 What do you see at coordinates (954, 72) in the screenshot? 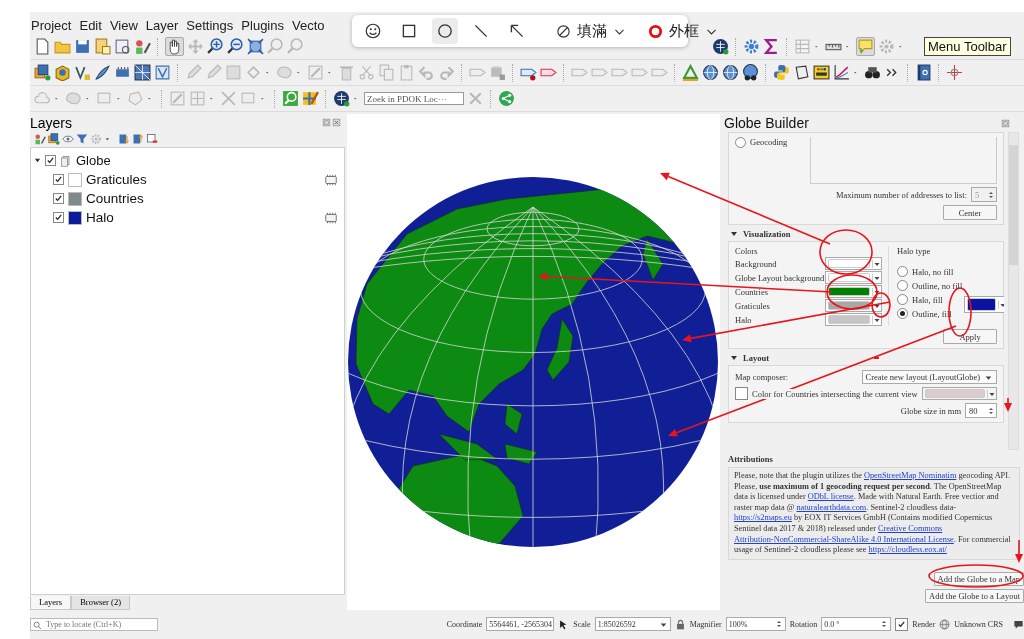
I see `crosshair-icon` at bounding box center [954, 72].